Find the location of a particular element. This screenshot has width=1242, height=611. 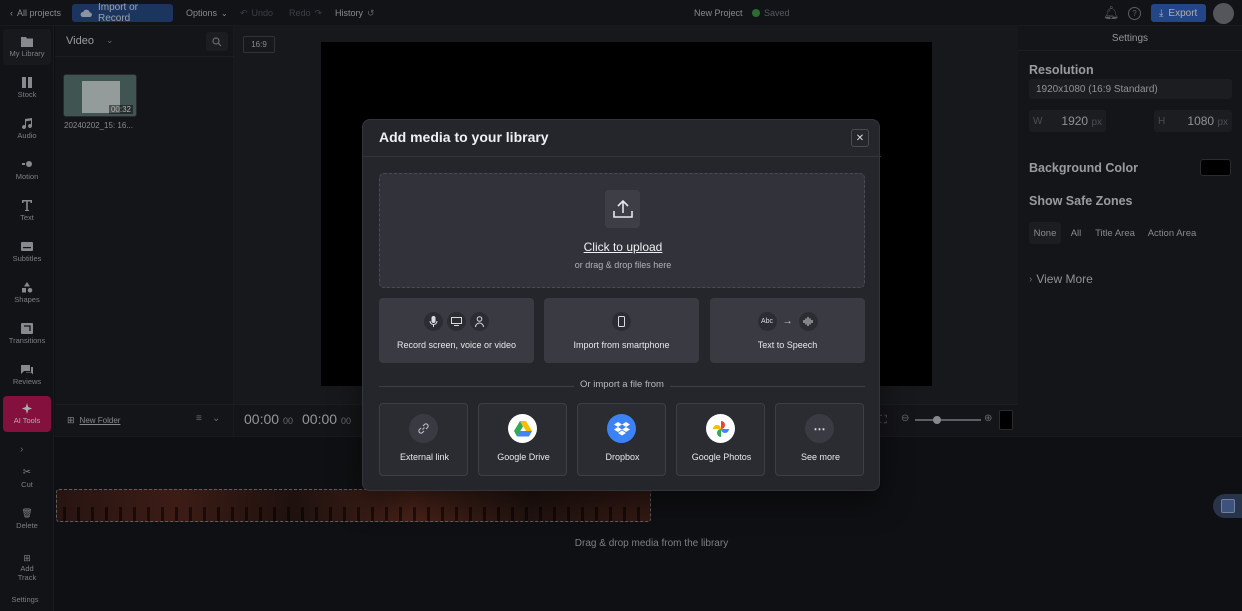

dropbox-source: Dropbox is located at coordinates (621, 439).